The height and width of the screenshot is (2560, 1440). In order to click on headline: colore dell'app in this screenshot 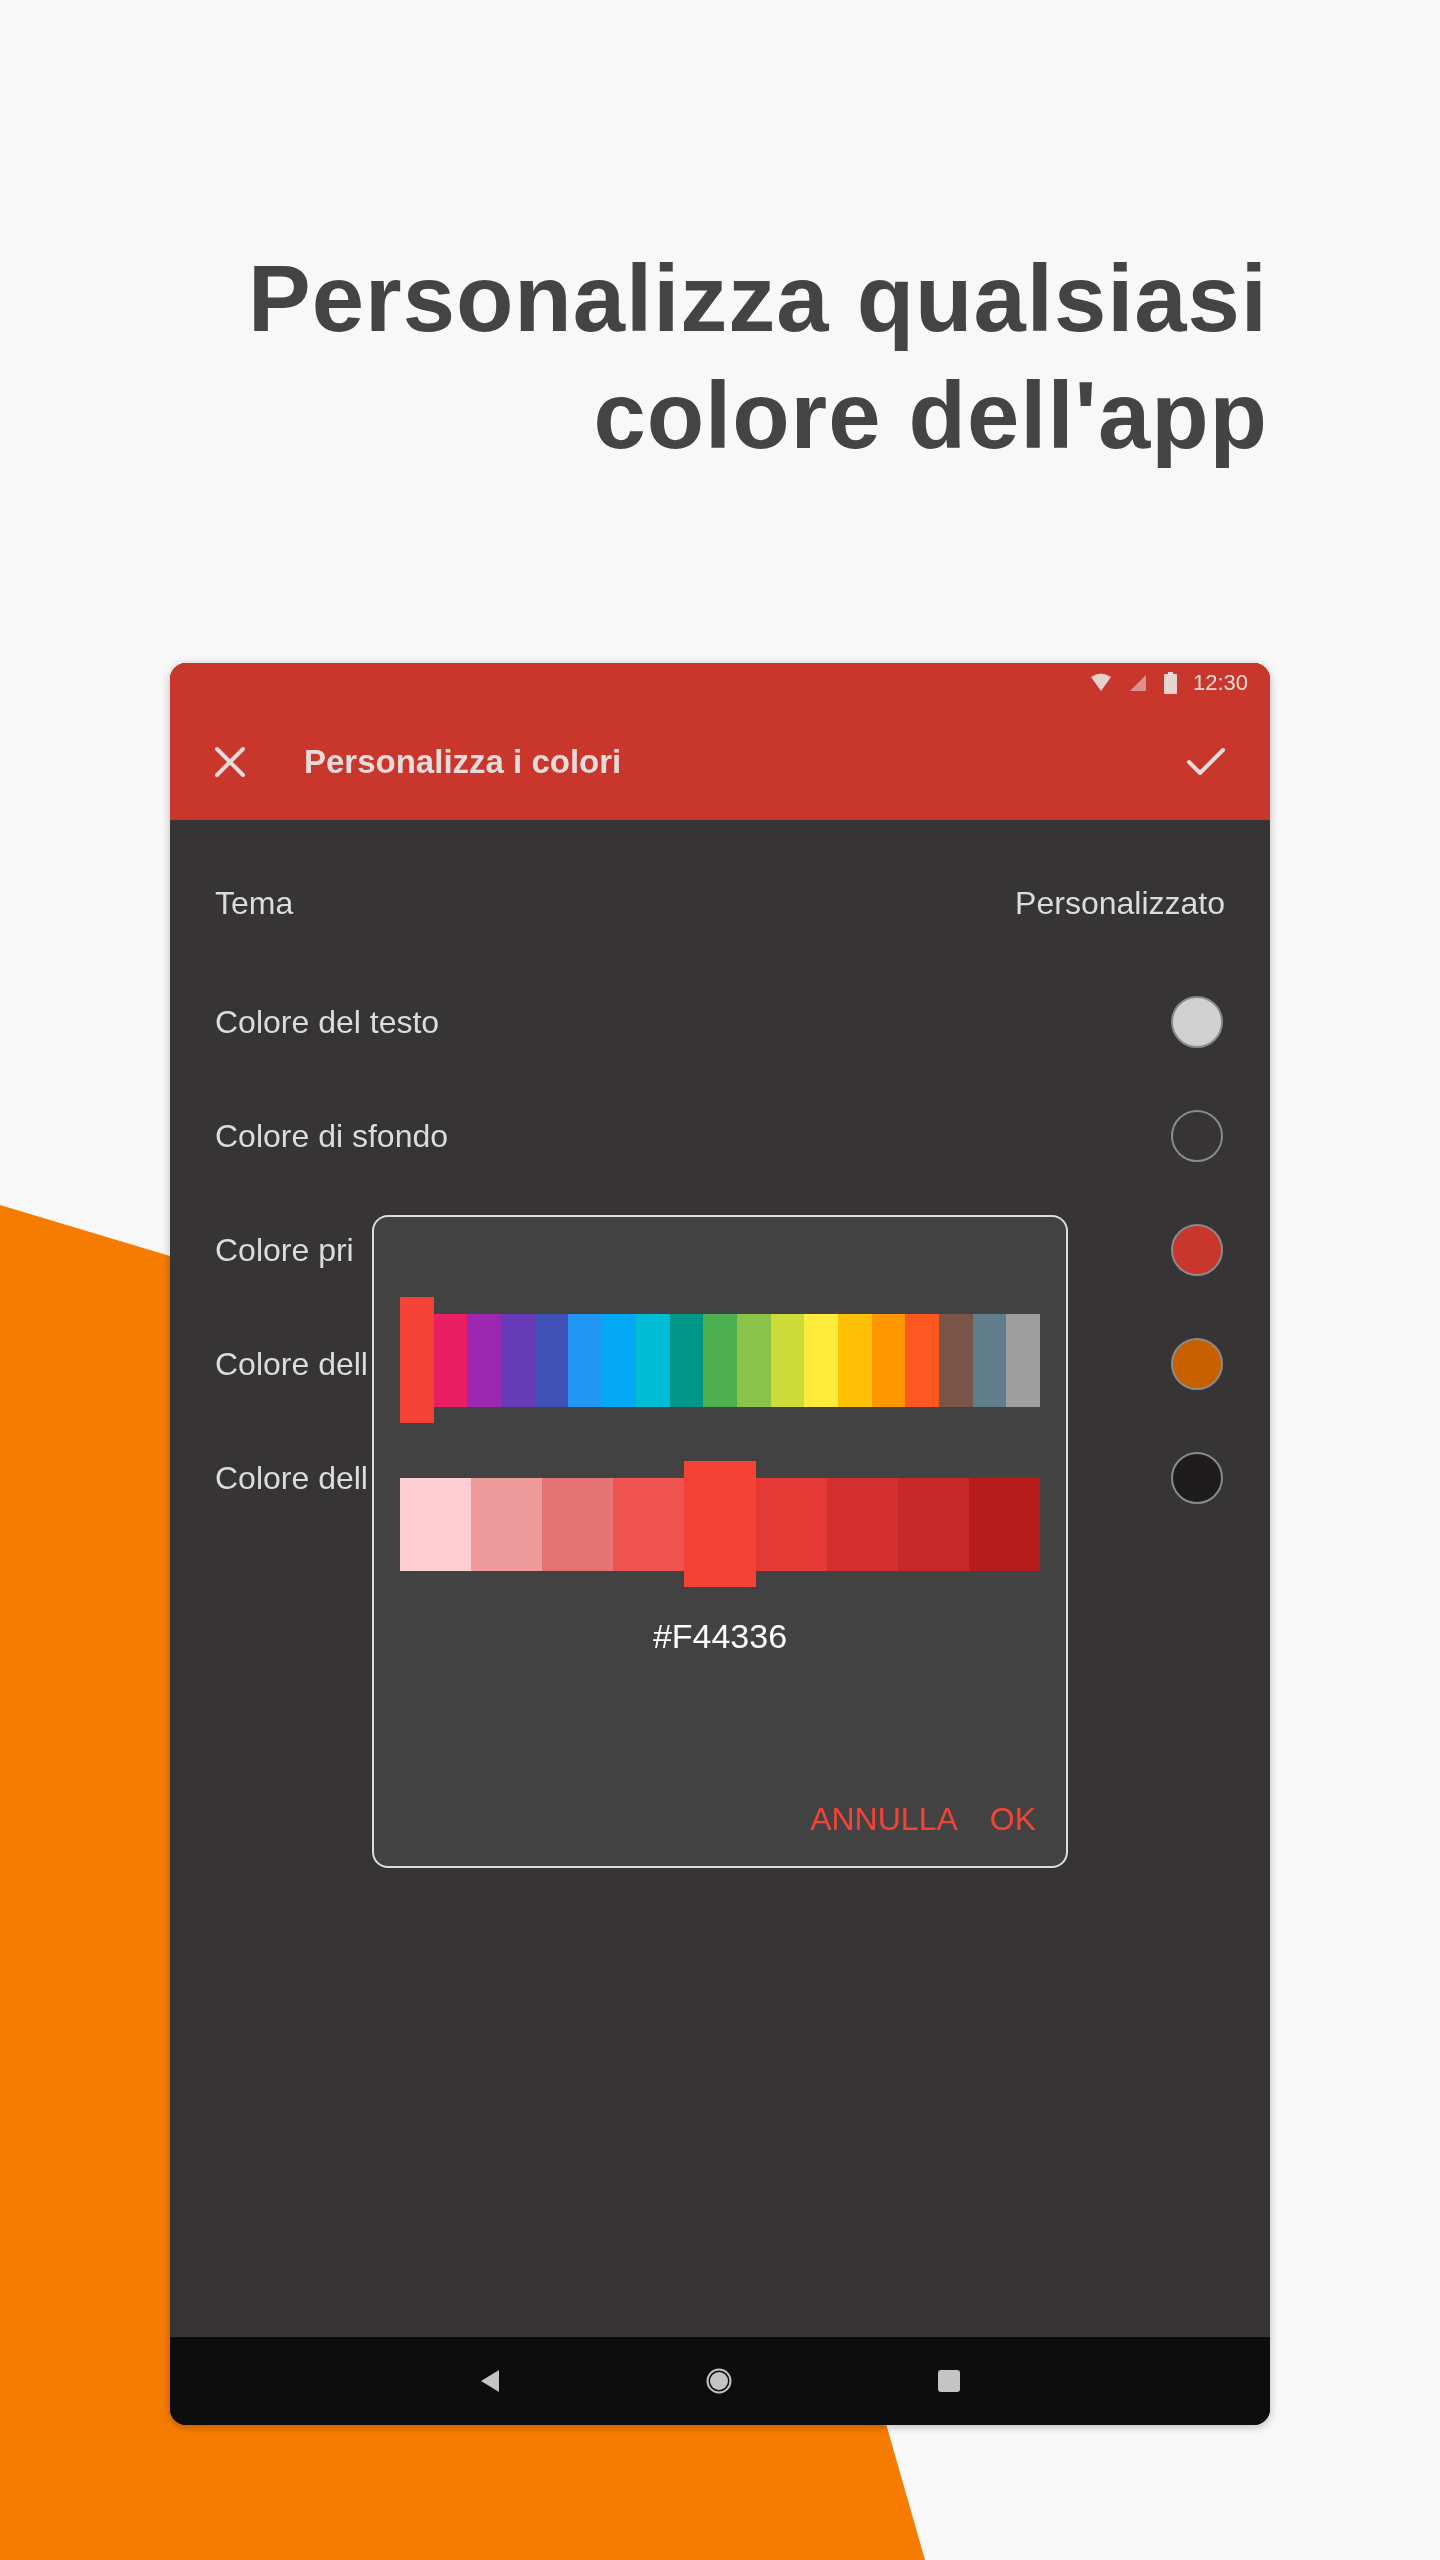, I will do `click(930, 416)`.